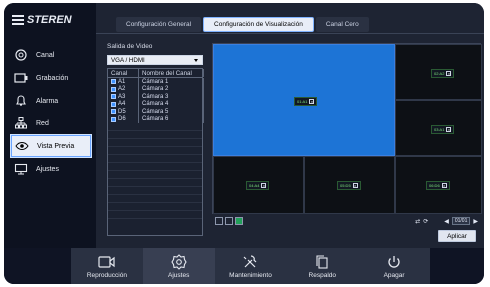 This screenshot has width=490, height=287. I want to click on cell-label-text: 02:A2, so click(439, 73).